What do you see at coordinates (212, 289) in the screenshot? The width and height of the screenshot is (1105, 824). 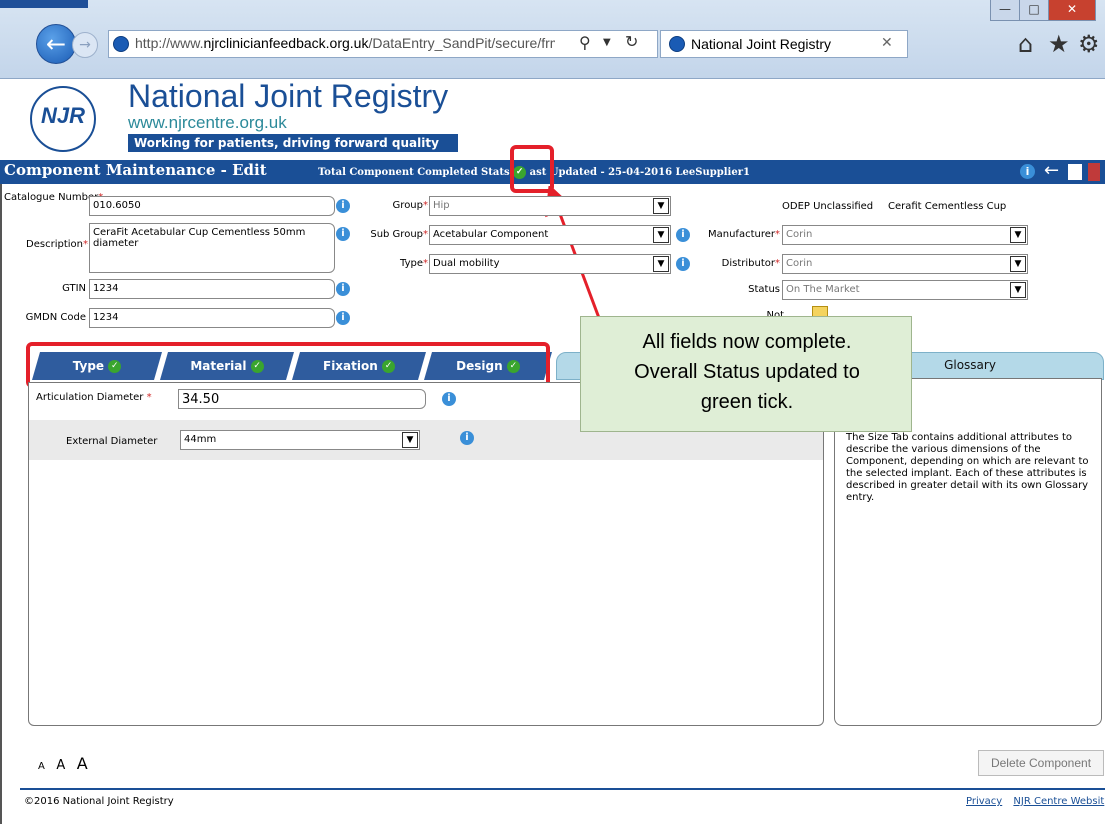 I see `gtin-input: 1234` at bounding box center [212, 289].